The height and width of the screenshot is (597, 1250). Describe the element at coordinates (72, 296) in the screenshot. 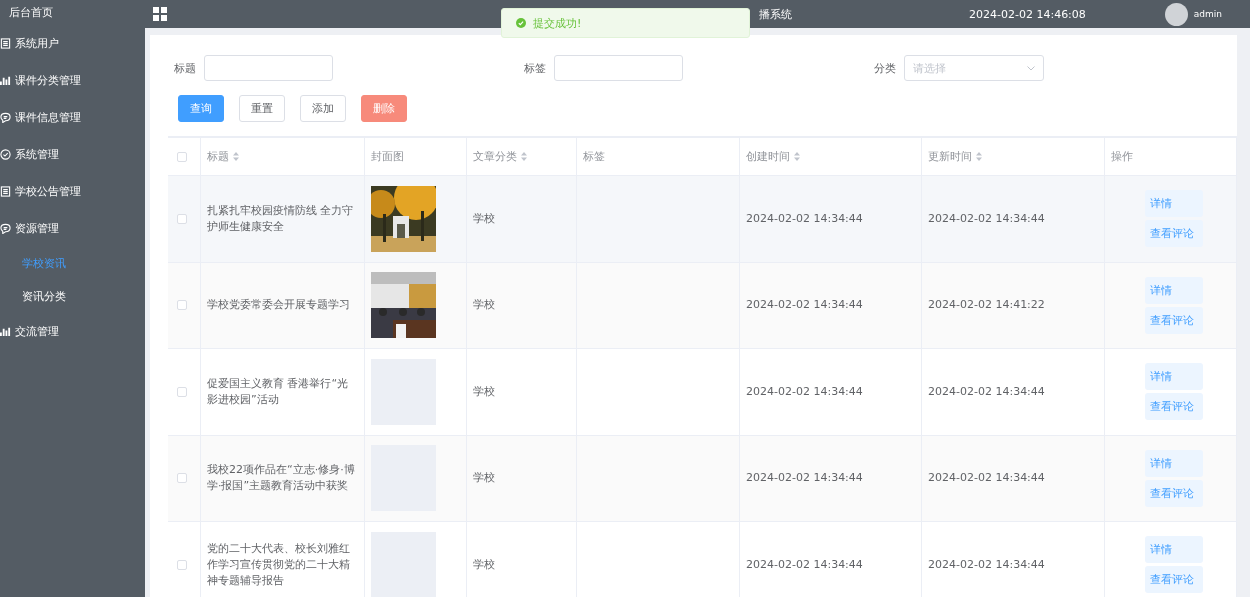

I see `submenu-item: 资讯分类` at that location.